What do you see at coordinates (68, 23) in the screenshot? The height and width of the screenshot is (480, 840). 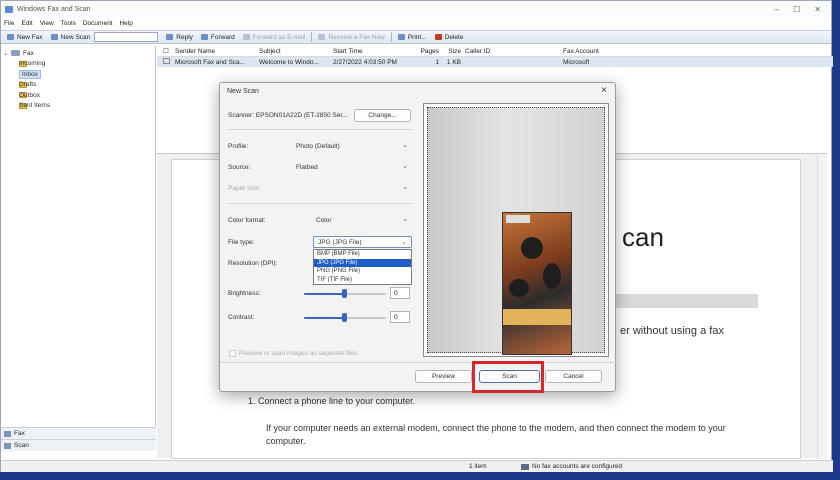 I see `menu-tools: Tools` at bounding box center [68, 23].